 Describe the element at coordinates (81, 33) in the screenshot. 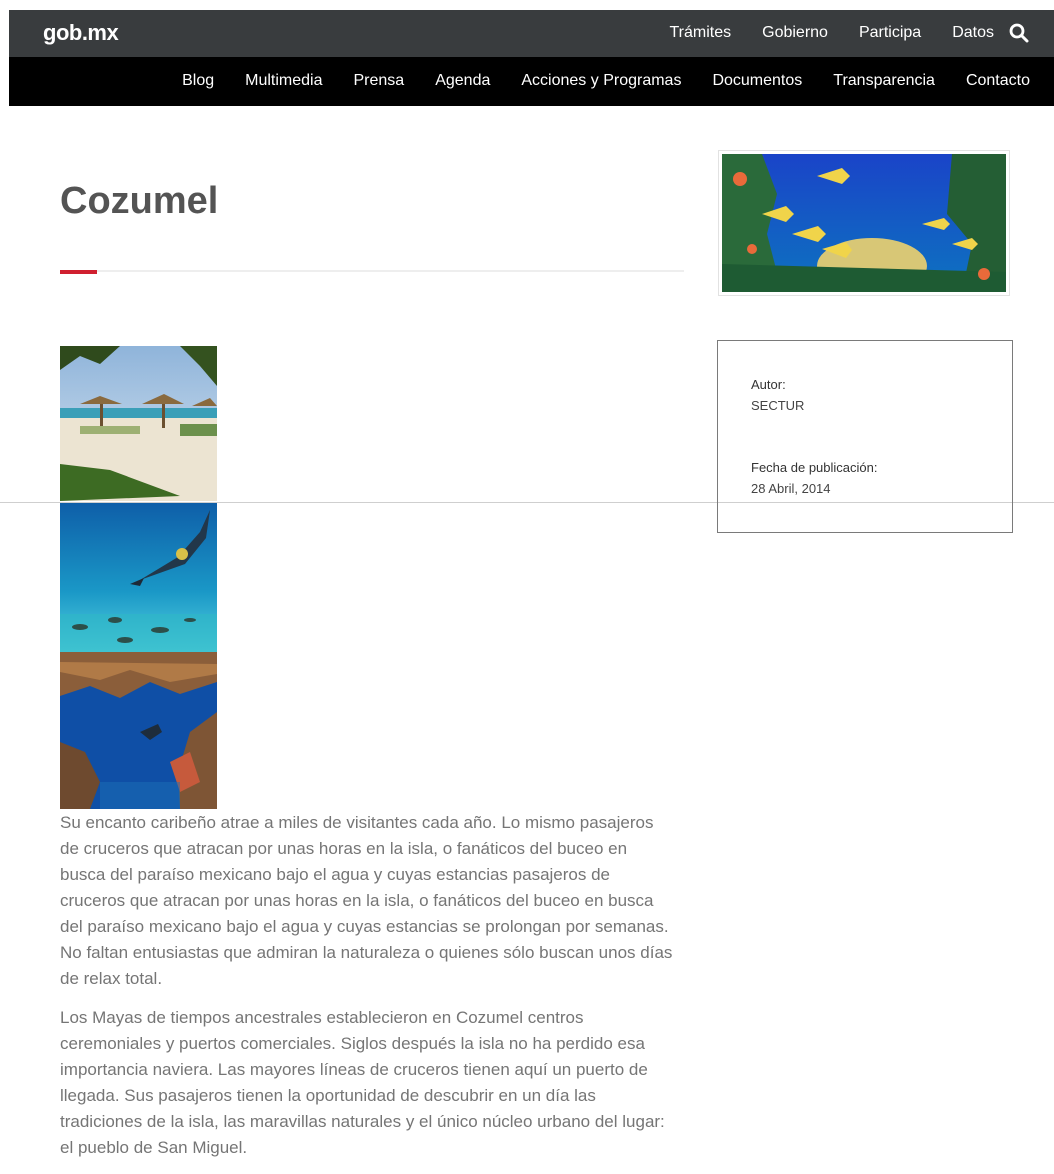

I see `site-logo: gob.mx` at that location.